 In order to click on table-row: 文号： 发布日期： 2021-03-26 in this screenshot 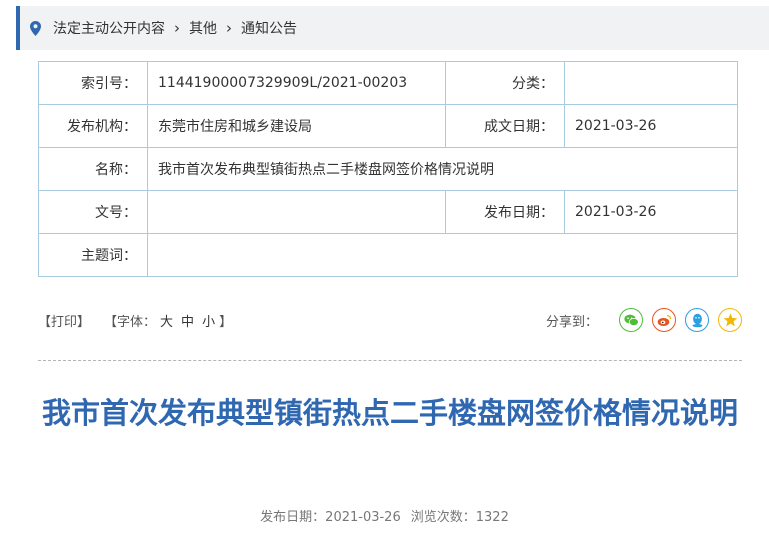, I will do `click(388, 212)`.